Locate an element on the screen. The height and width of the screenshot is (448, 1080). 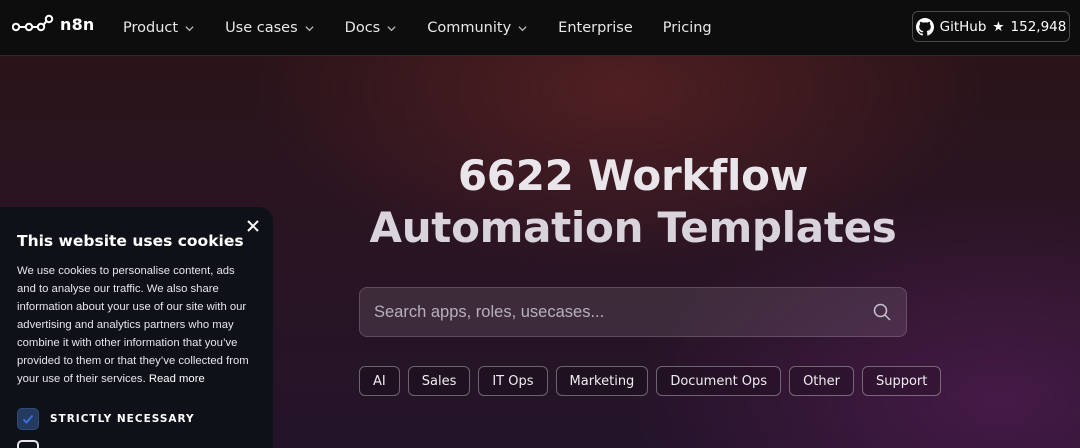
checkbox-checked is located at coordinates (28, 419).